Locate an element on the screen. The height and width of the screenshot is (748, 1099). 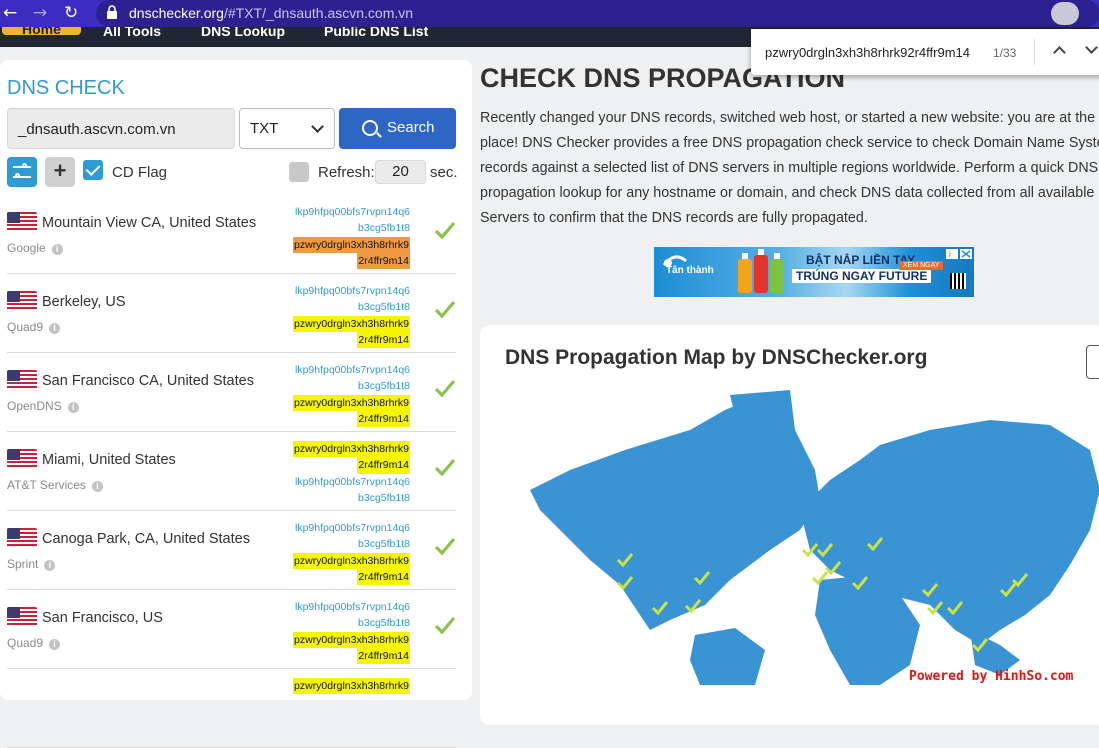
url-host: dnschecker.org is located at coordinates (176, 13).